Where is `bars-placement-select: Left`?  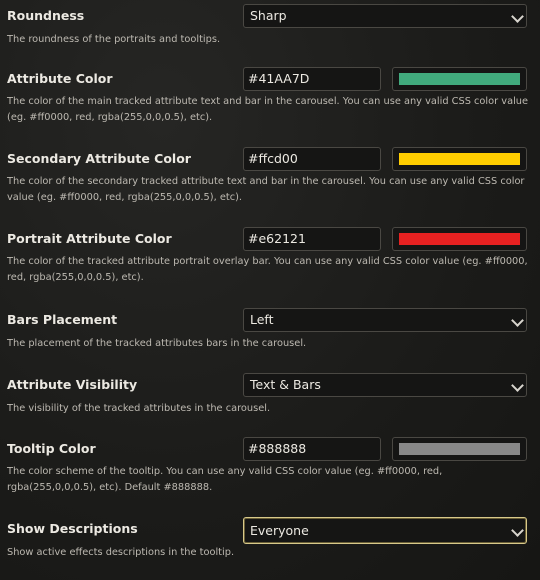 bars-placement-select: Left is located at coordinates (385, 320).